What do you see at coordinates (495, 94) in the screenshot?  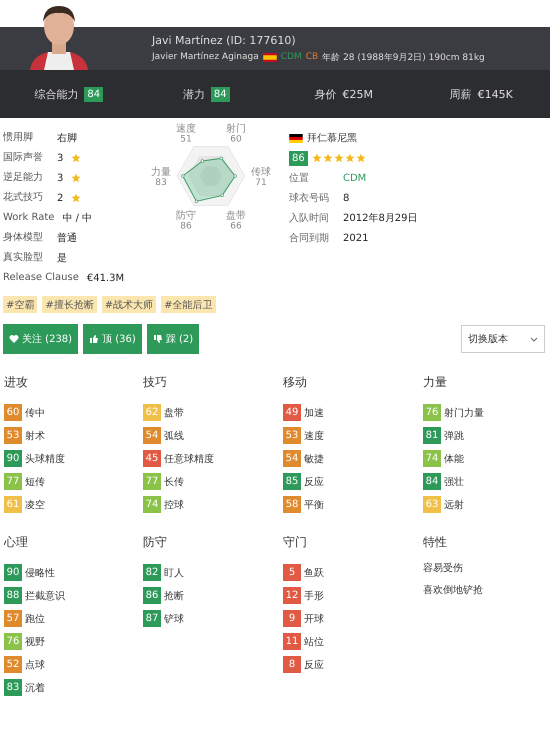 I see `summary-value: €145K` at bounding box center [495, 94].